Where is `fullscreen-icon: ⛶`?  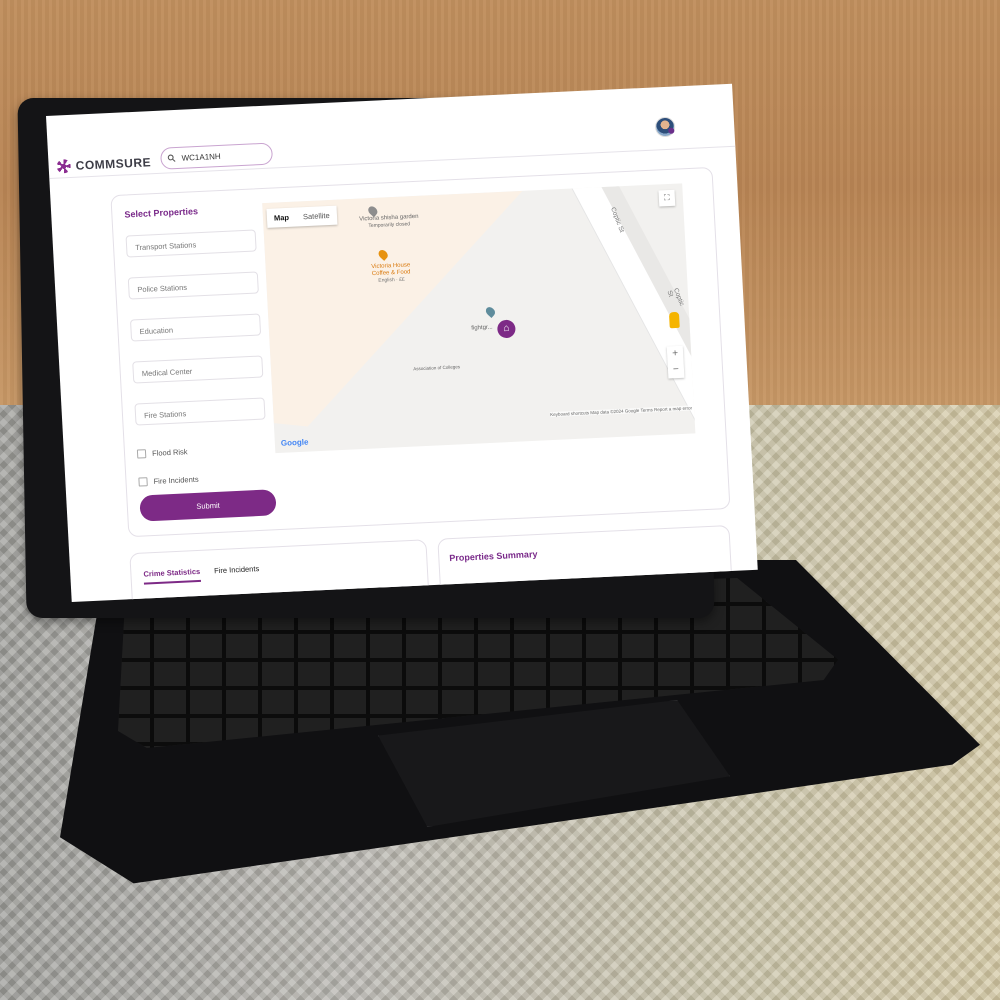
fullscreen-icon: ⛶ is located at coordinates (667, 198).